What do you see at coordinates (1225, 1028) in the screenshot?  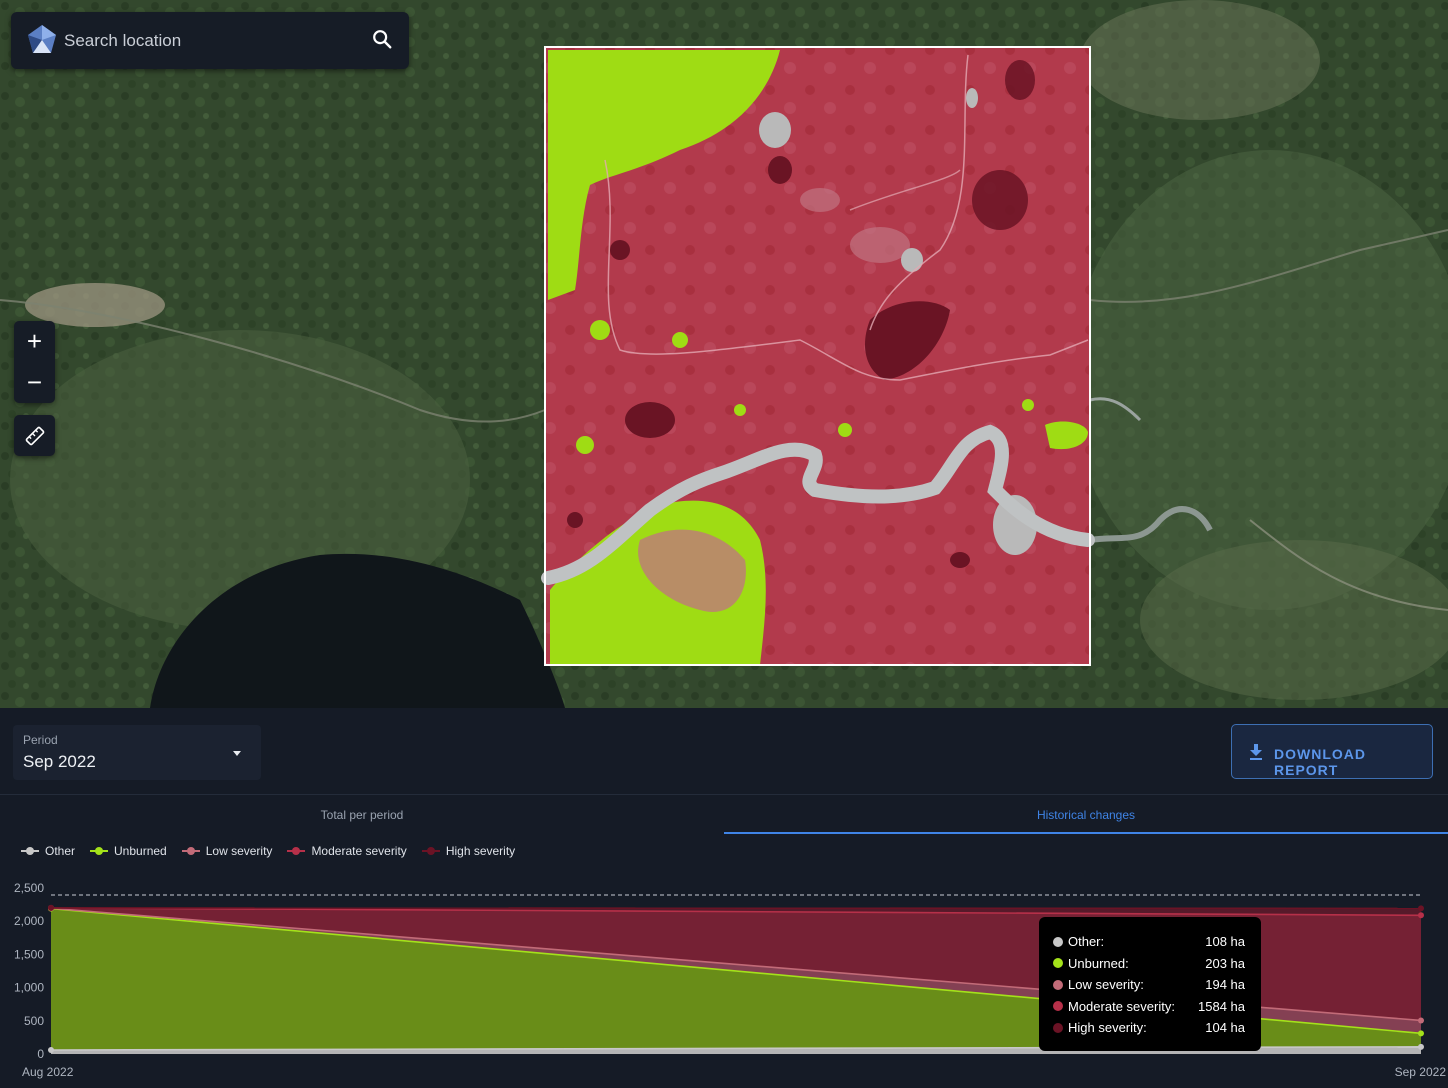 I see `tooltip-value: 104 ha` at bounding box center [1225, 1028].